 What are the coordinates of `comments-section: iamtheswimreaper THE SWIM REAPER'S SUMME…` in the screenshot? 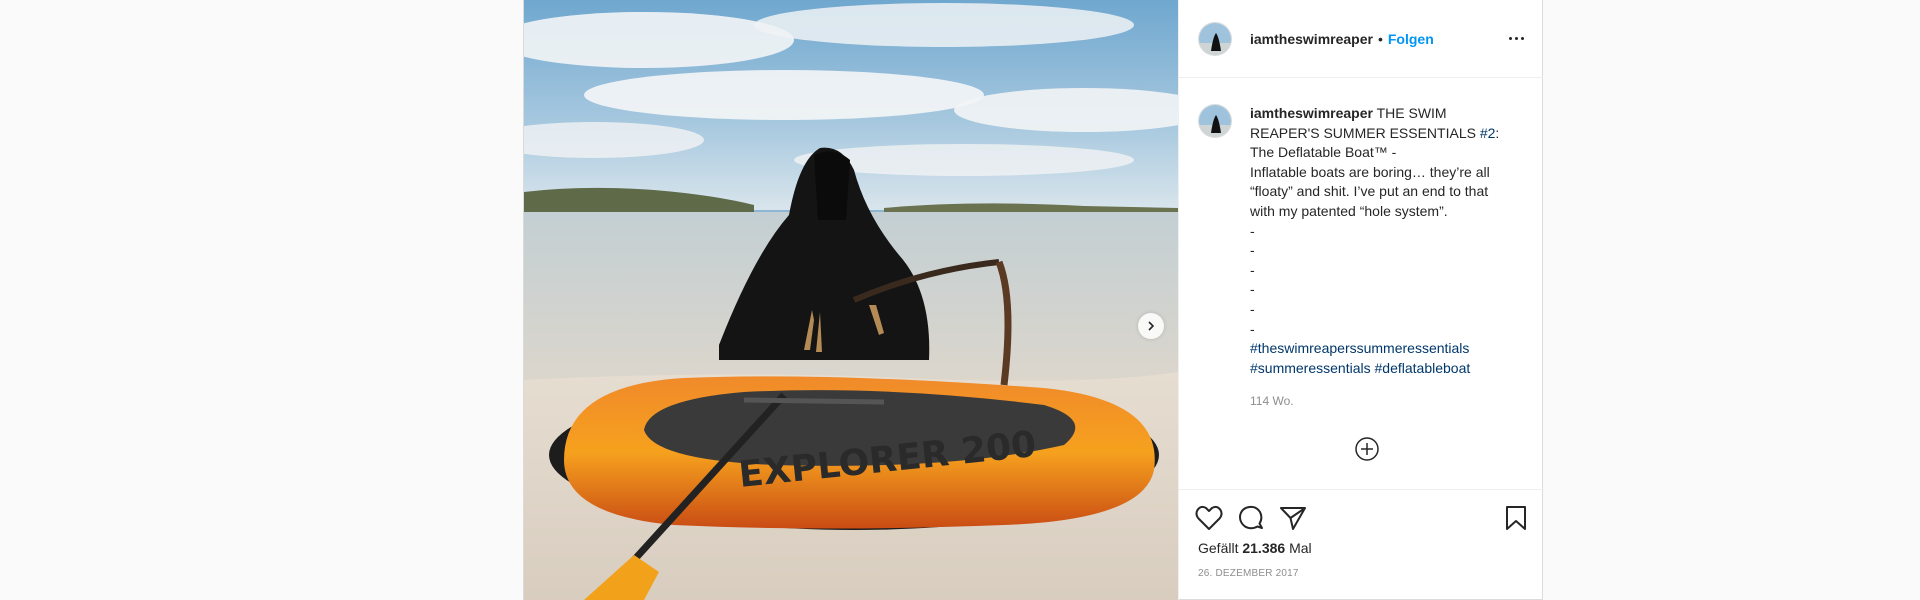 It's located at (1361, 283).